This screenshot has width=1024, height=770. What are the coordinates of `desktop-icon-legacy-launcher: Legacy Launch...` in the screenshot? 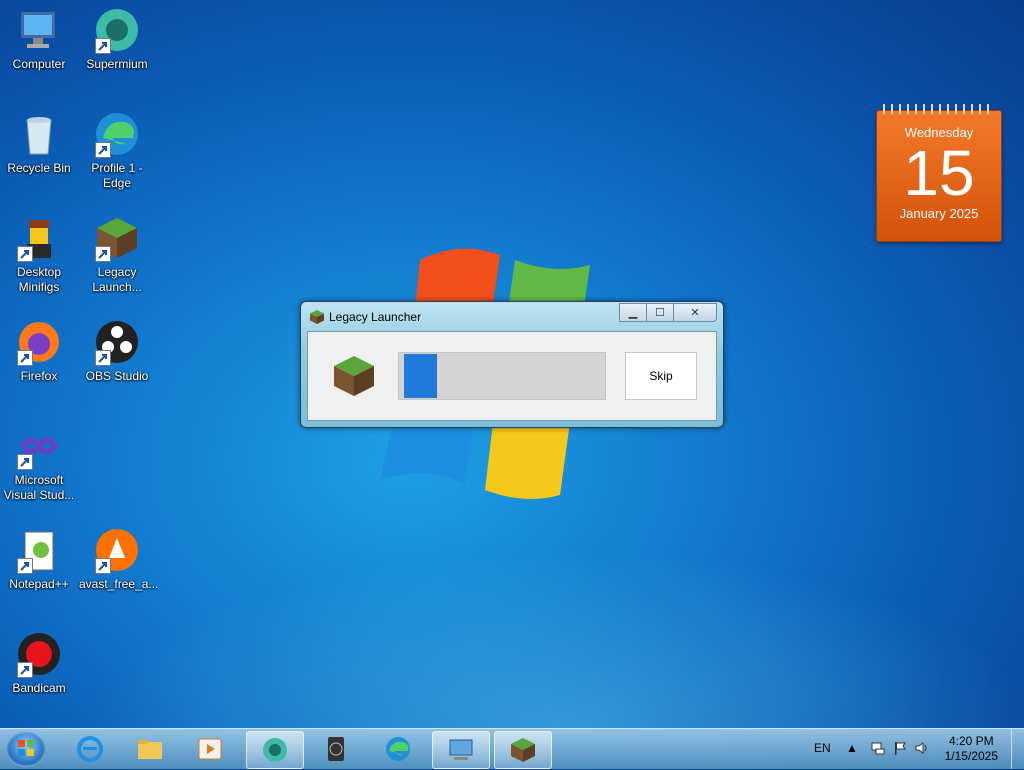 It's located at (117, 254).